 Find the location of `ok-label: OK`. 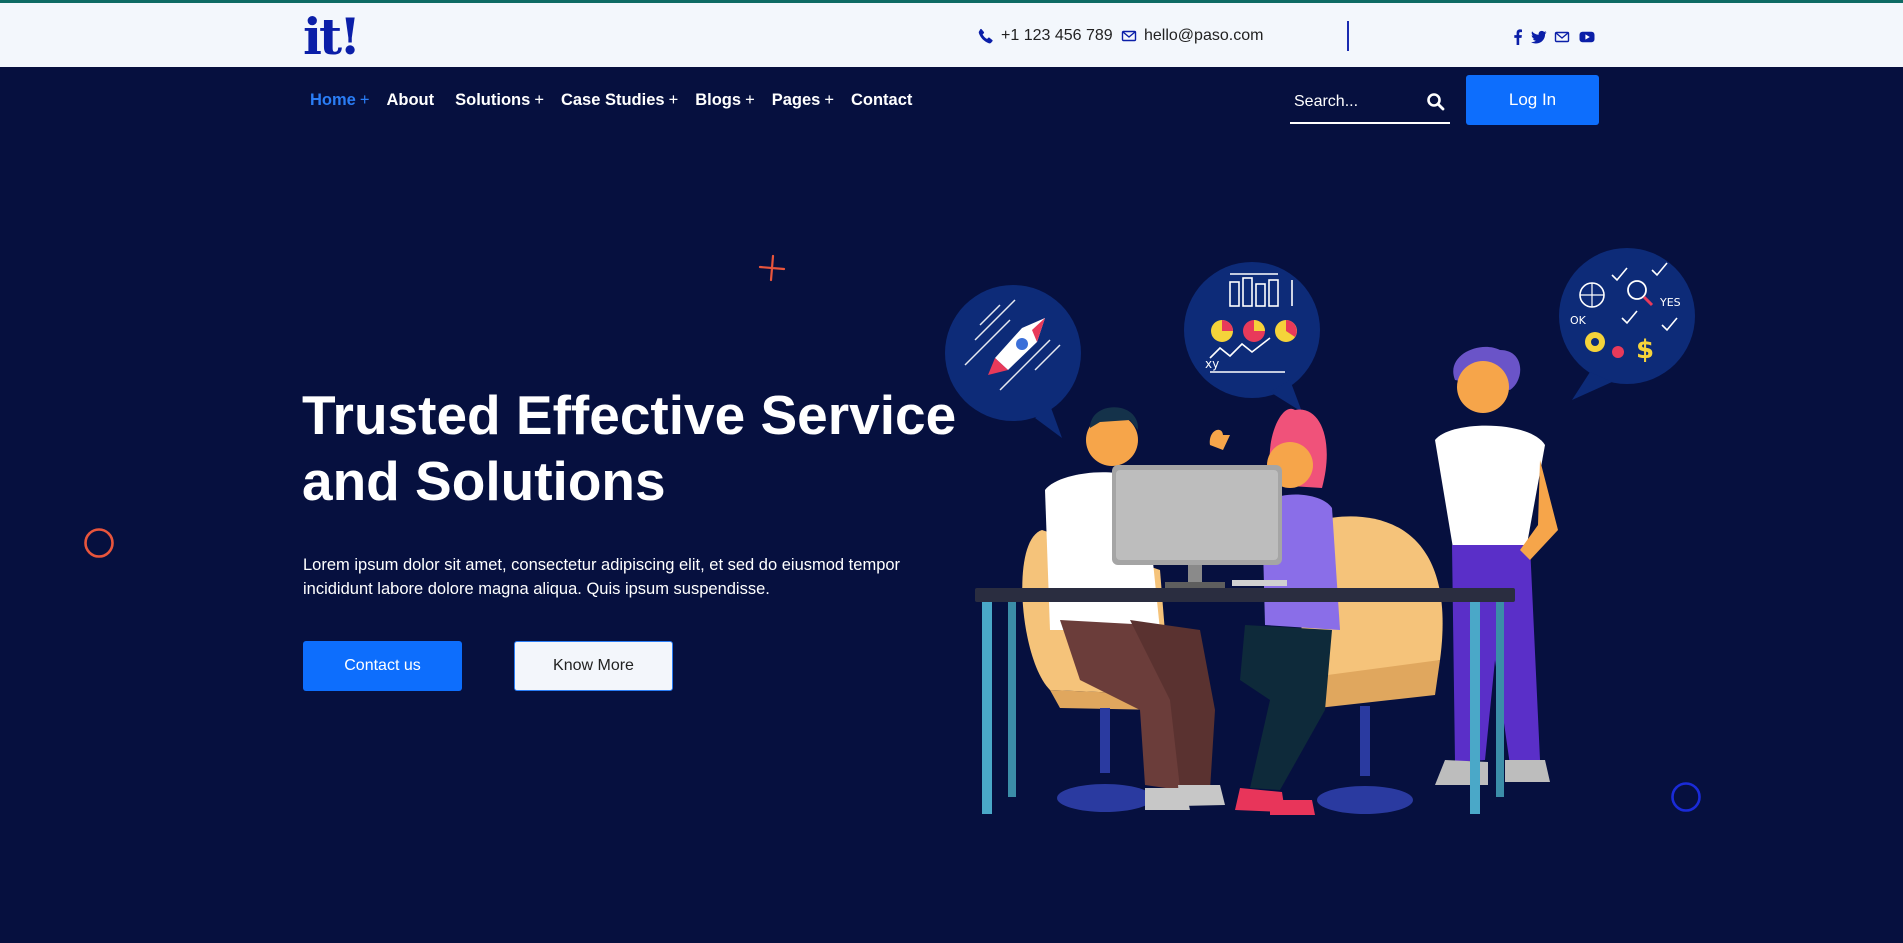

ok-label: OK is located at coordinates (1578, 320).